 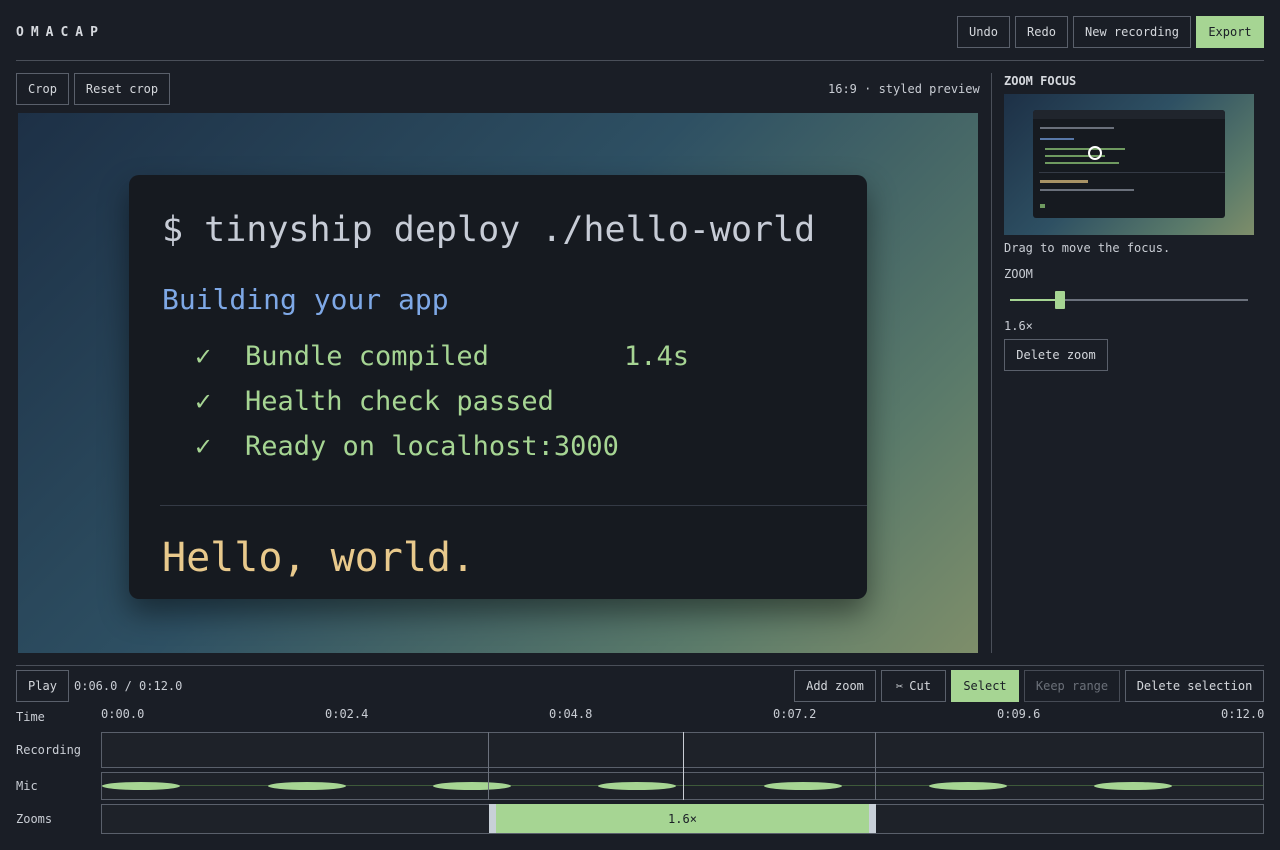 What do you see at coordinates (1018, 274) in the screenshot?
I see `zoom-label: ZOOM` at bounding box center [1018, 274].